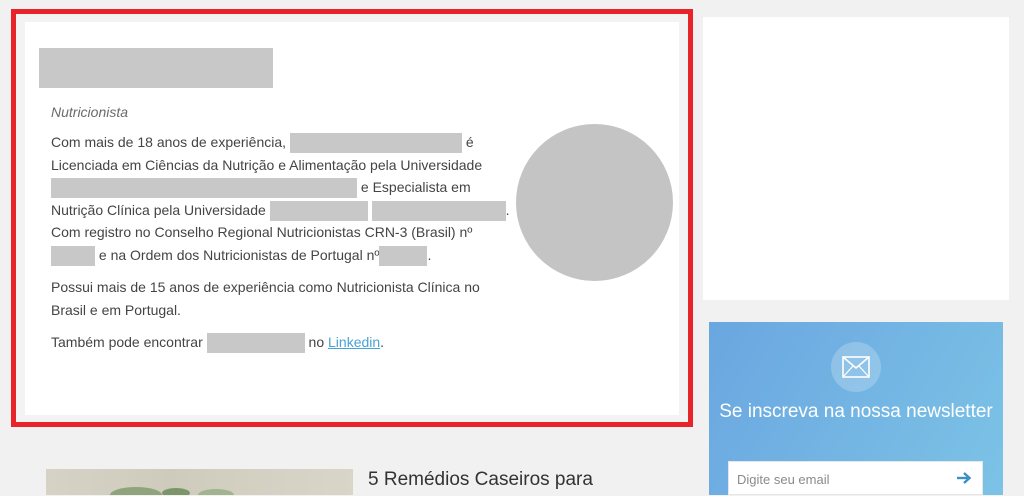 This screenshot has height=496, width=1024. What do you see at coordinates (90, 112) in the screenshot?
I see `author-role: Nutricionista` at bounding box center [90, 112].